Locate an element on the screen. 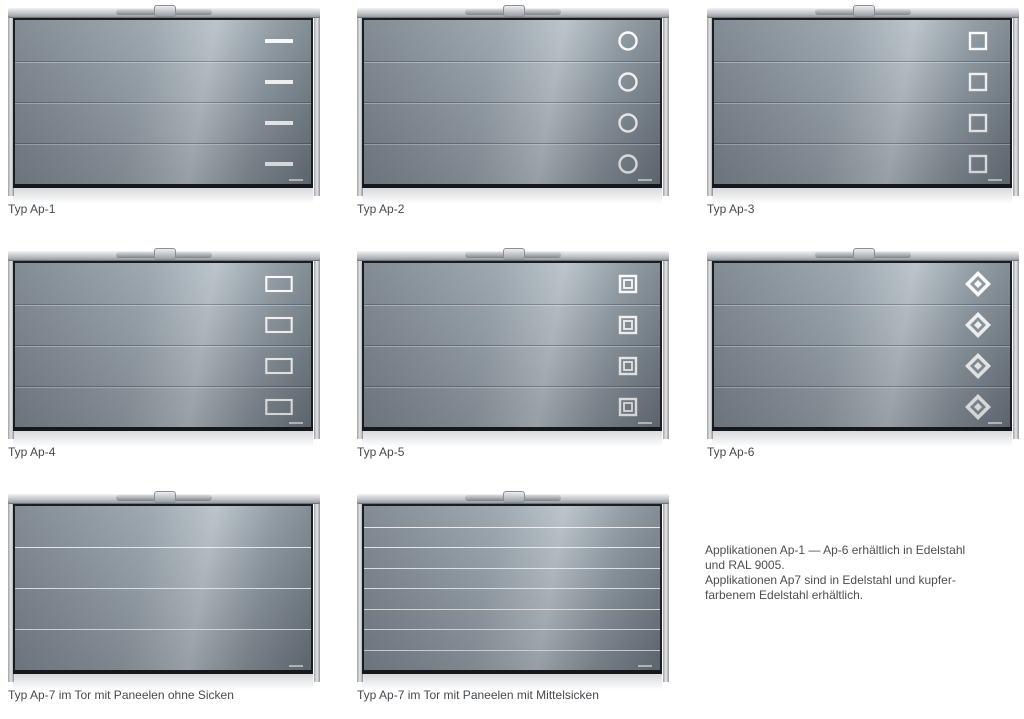 Image resolution: width=1024 pixels, height=719 pixels. door-card: Typ Ap-3 is located at coordinates (863, 112).